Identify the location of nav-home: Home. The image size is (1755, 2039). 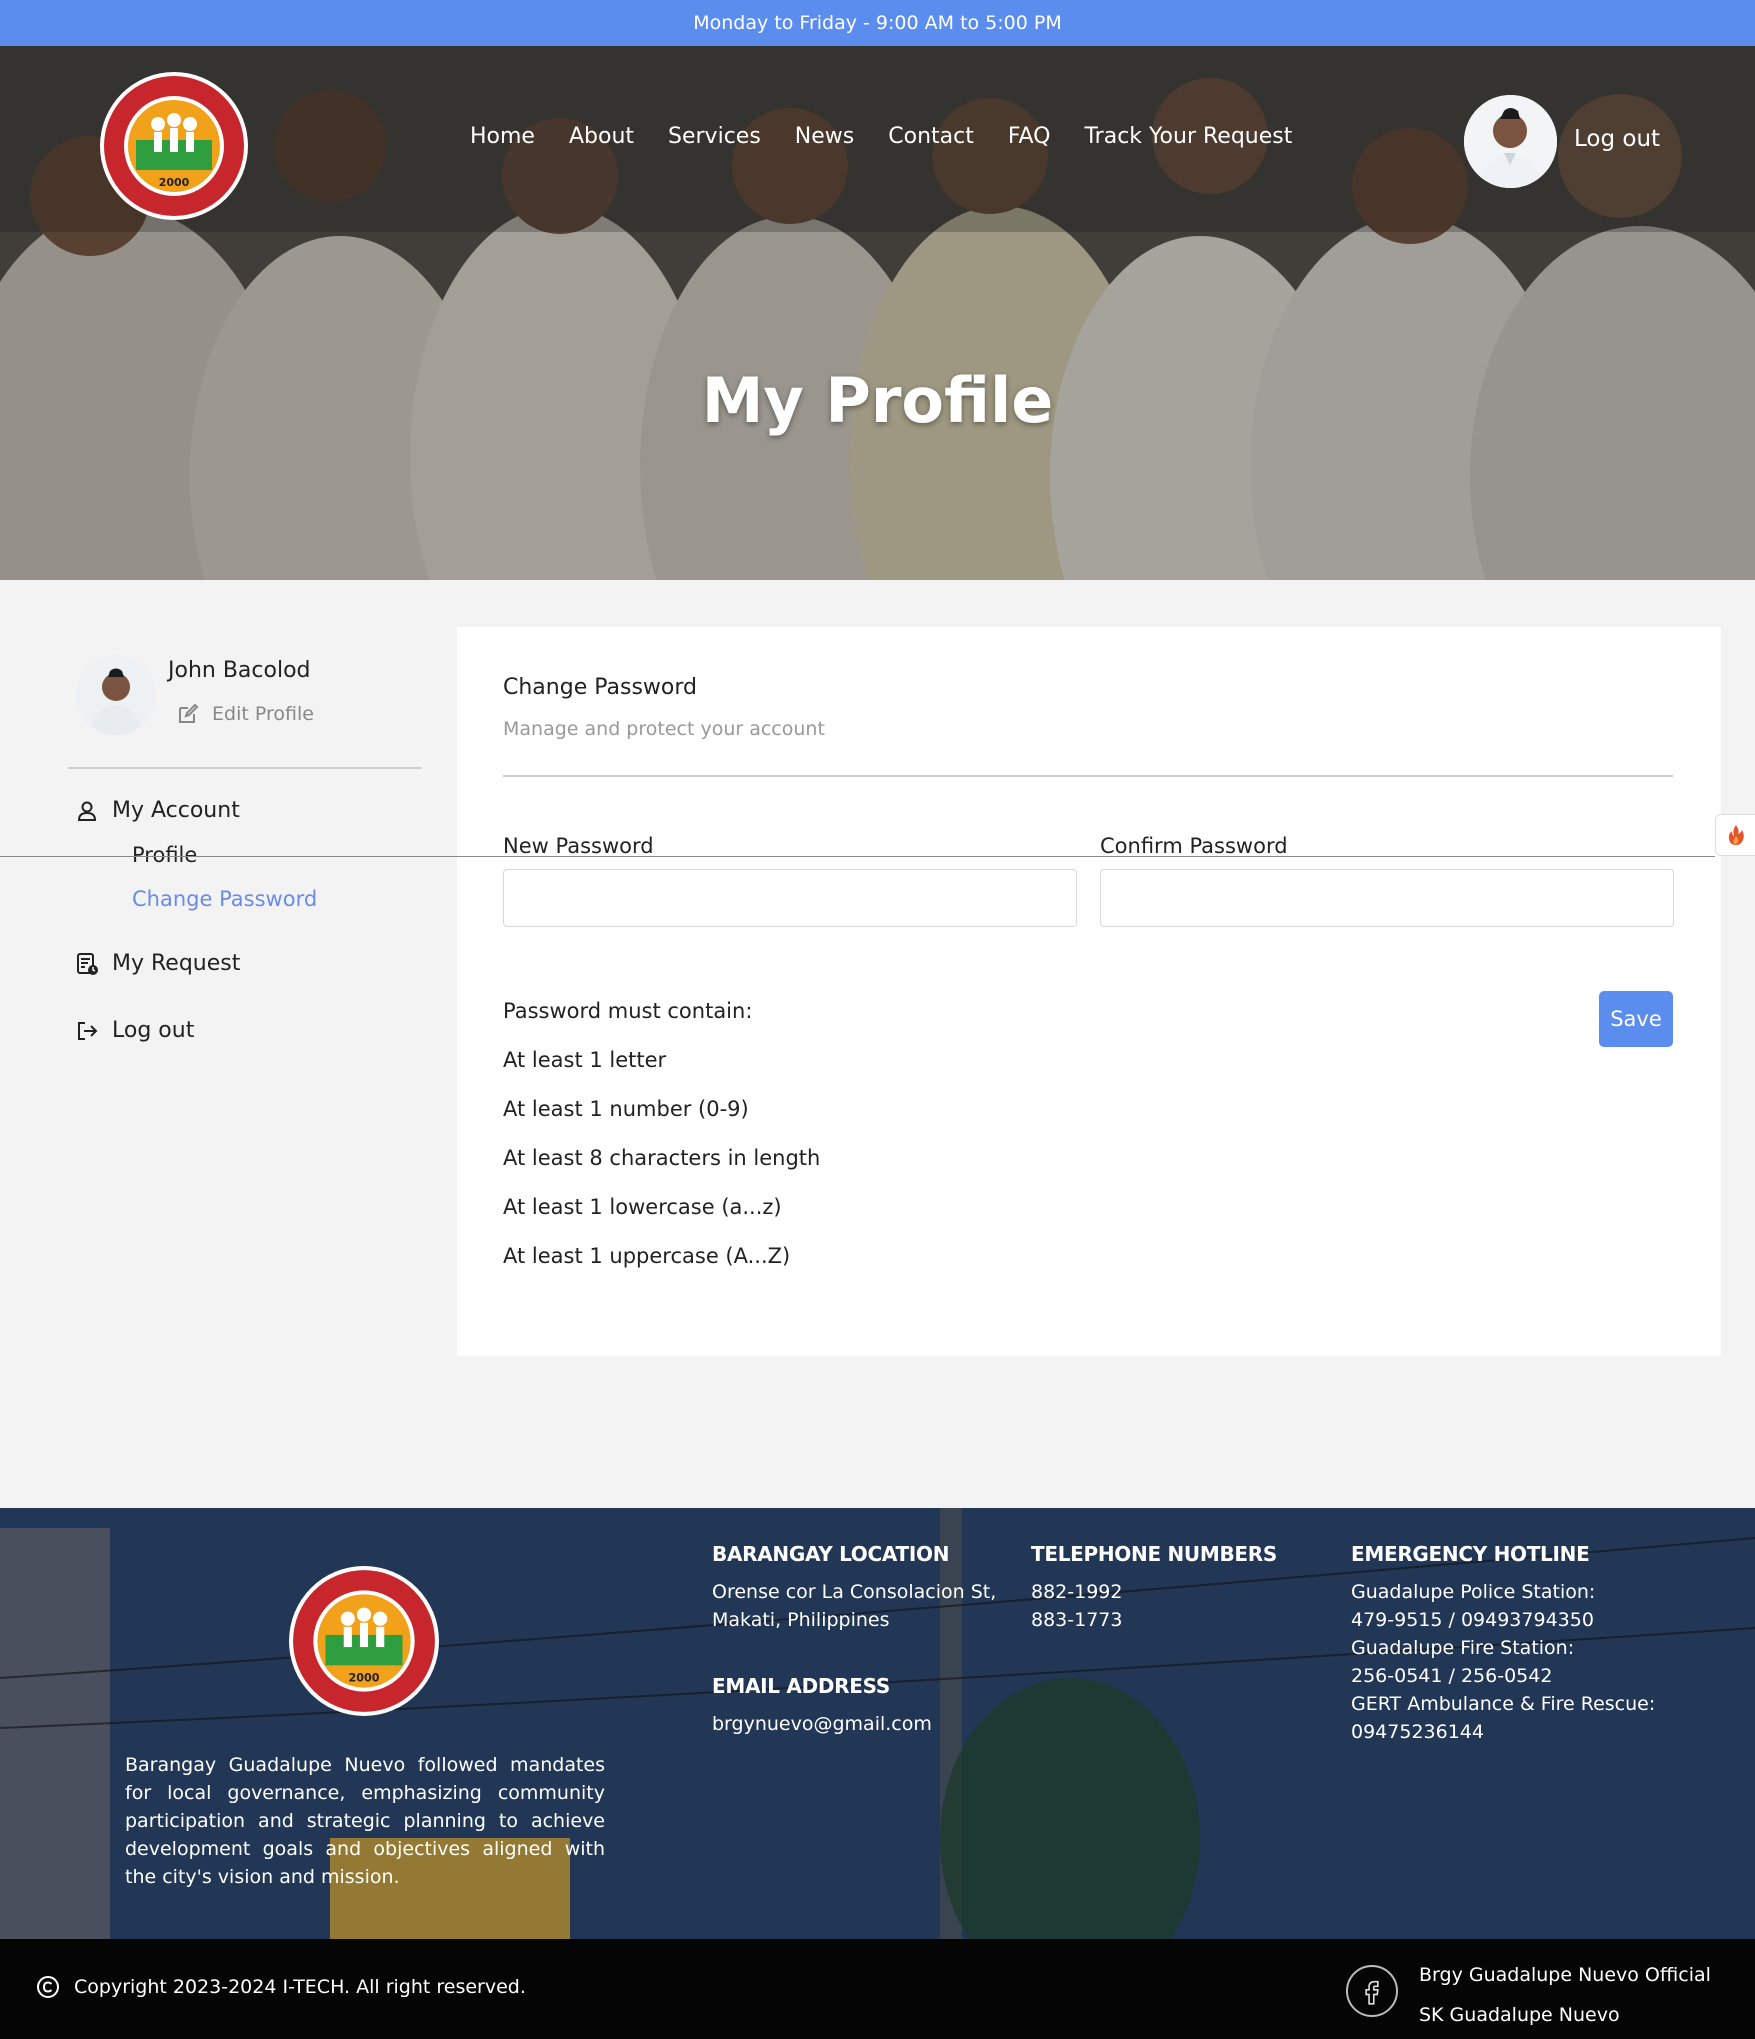
(502, 136).